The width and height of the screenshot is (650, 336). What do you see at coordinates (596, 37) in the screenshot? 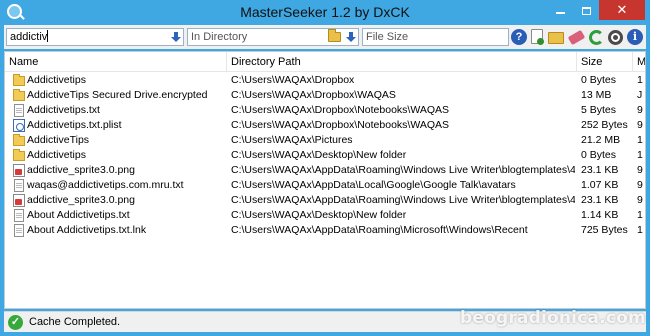
I see `refresh-icon` at bounding box center [596, 37].